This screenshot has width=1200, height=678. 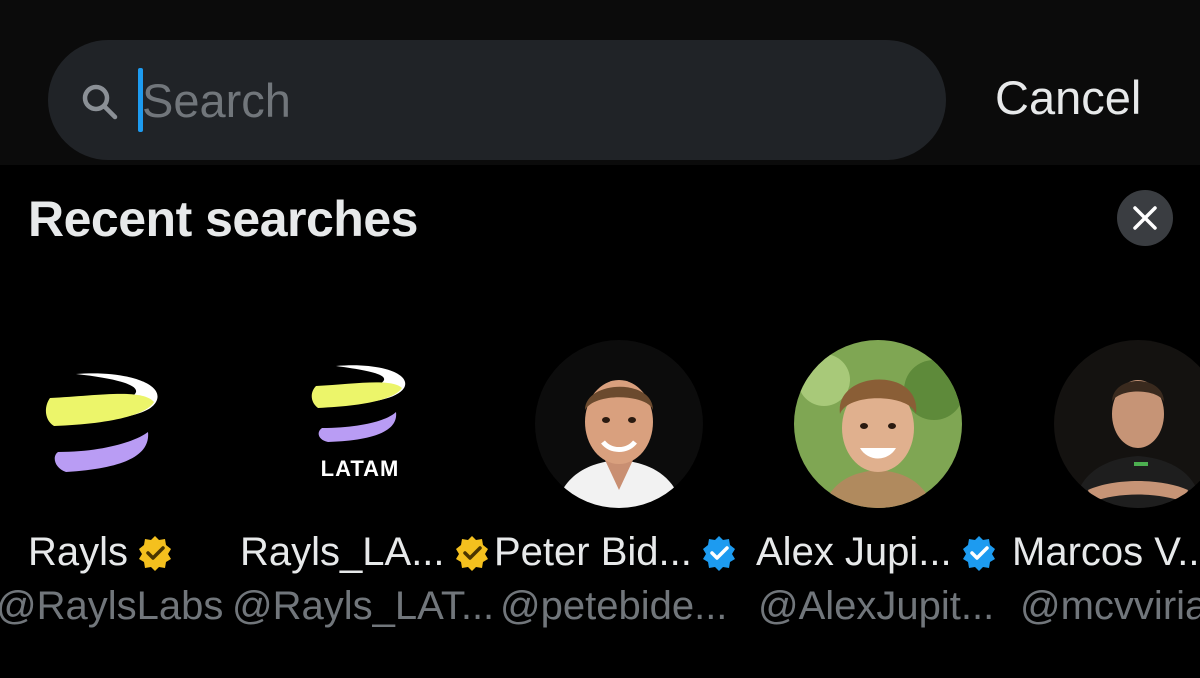 I want to click on recent-item-handle: @mcvviria, so click(x=1110, y=606).